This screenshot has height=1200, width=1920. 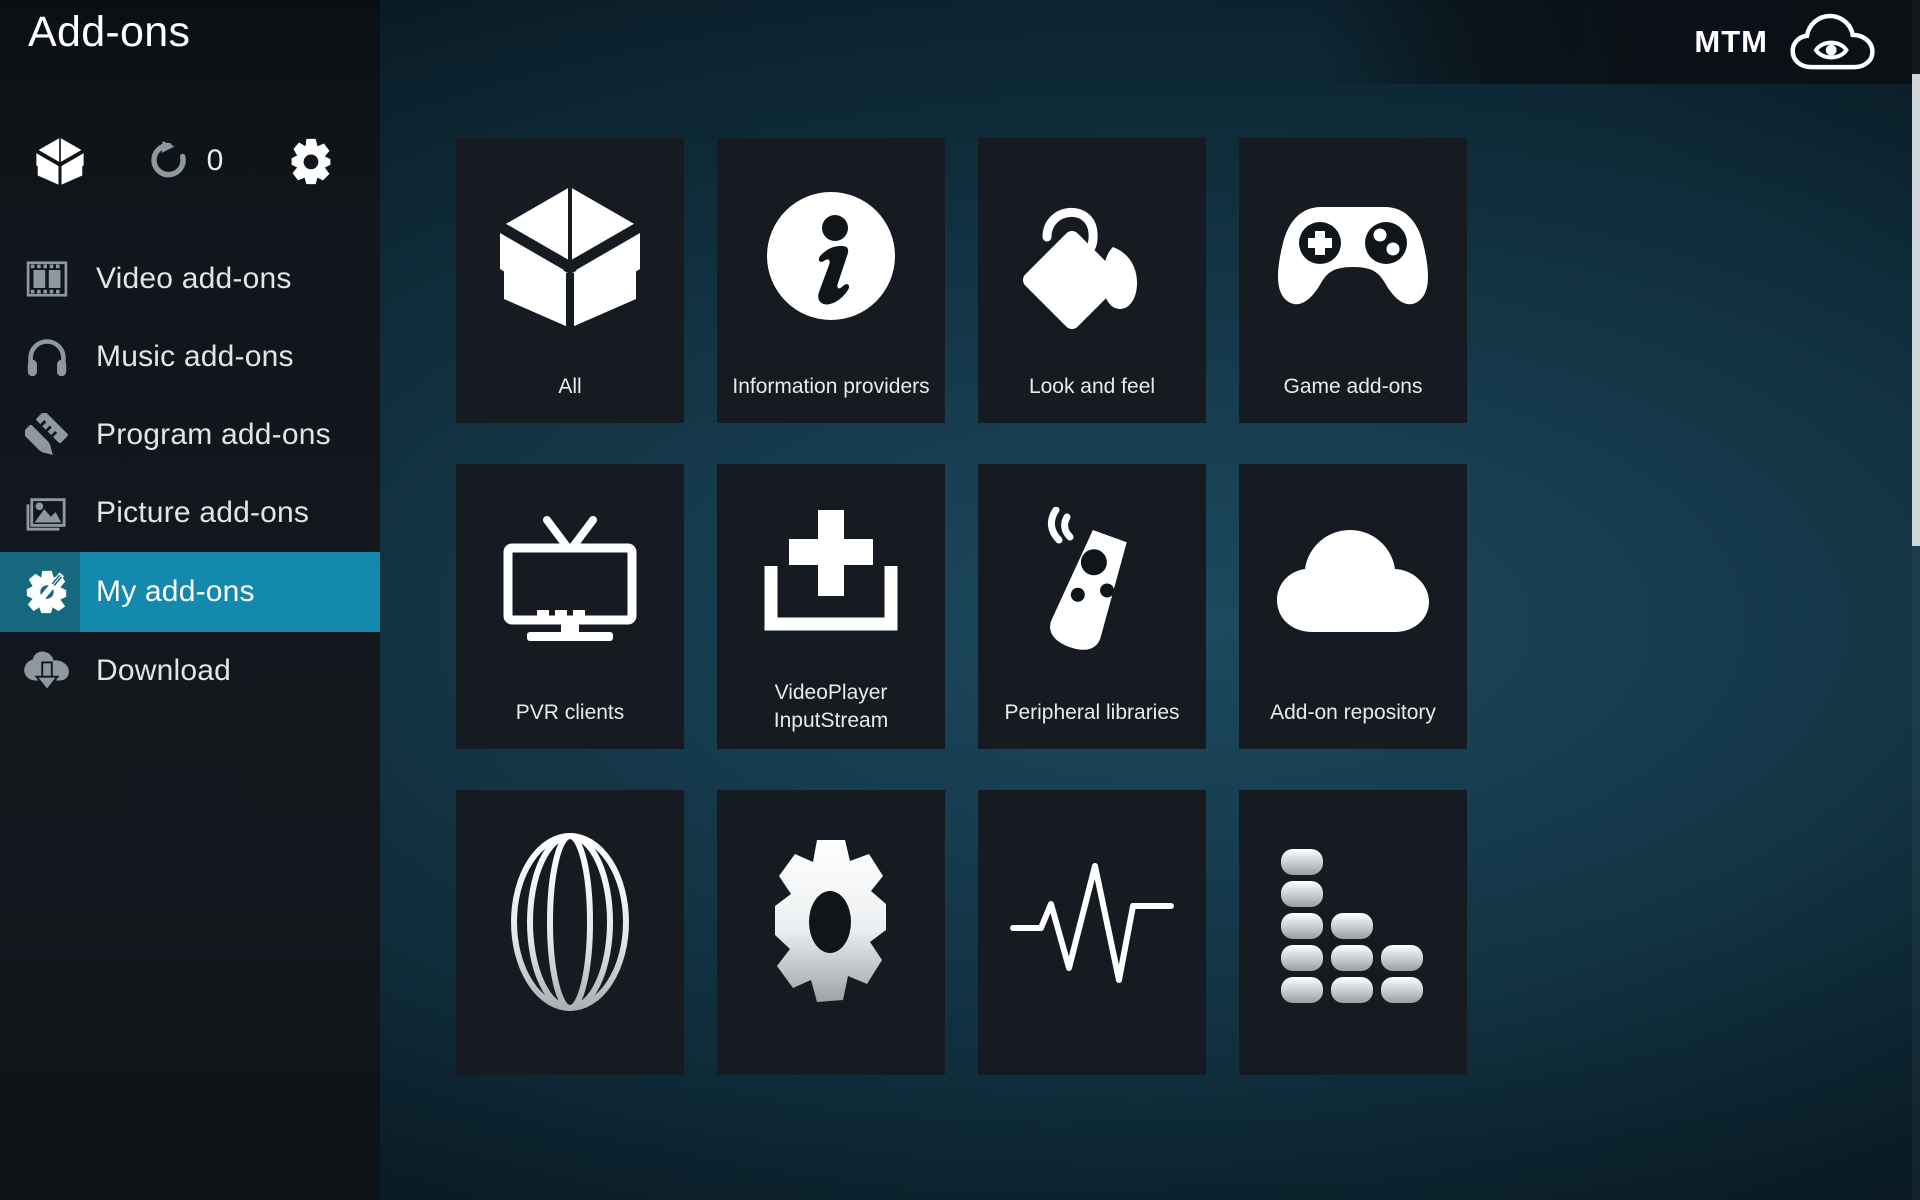 I want to click on tile-label: All, so click(x=570, y=386).